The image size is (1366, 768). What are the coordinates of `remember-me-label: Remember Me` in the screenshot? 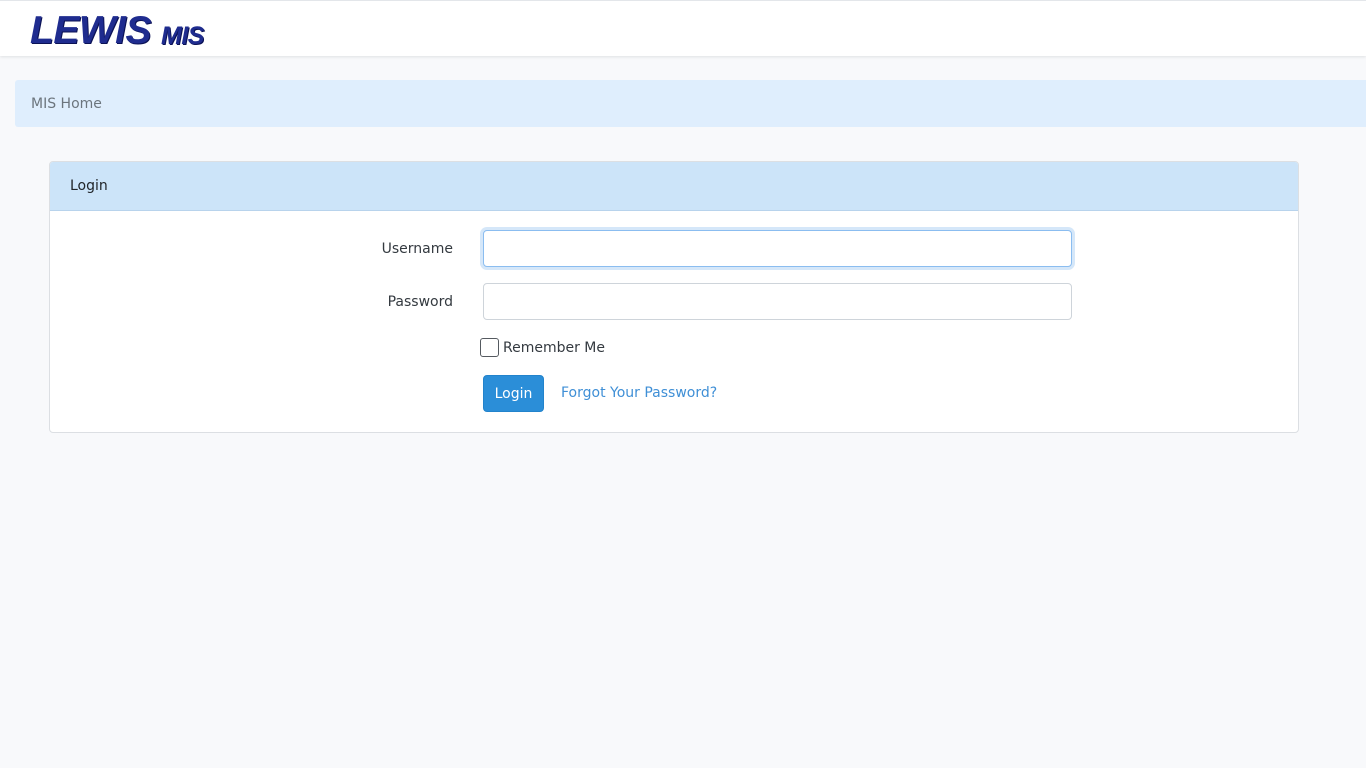 It's located at (554, 348).